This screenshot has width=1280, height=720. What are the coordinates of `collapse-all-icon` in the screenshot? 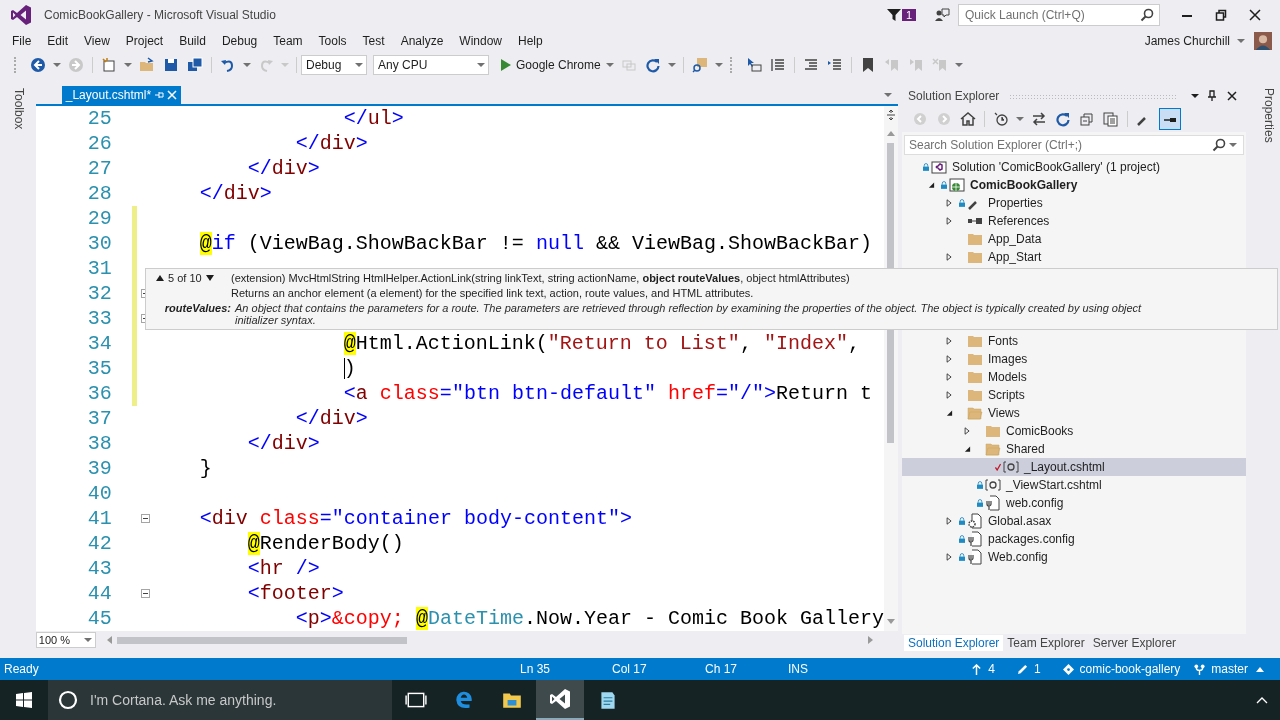 It's located at (1086, 119).